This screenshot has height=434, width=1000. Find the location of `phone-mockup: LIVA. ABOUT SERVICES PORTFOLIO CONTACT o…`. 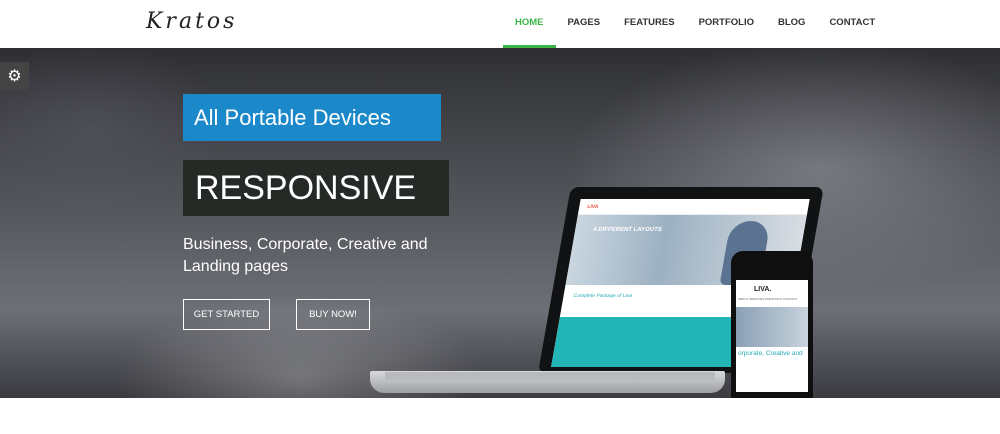

phone-mockup: LIVA. ABOUT SERVICES PORTFOLIO CONTACT o… is located at coordinates (772, 324).